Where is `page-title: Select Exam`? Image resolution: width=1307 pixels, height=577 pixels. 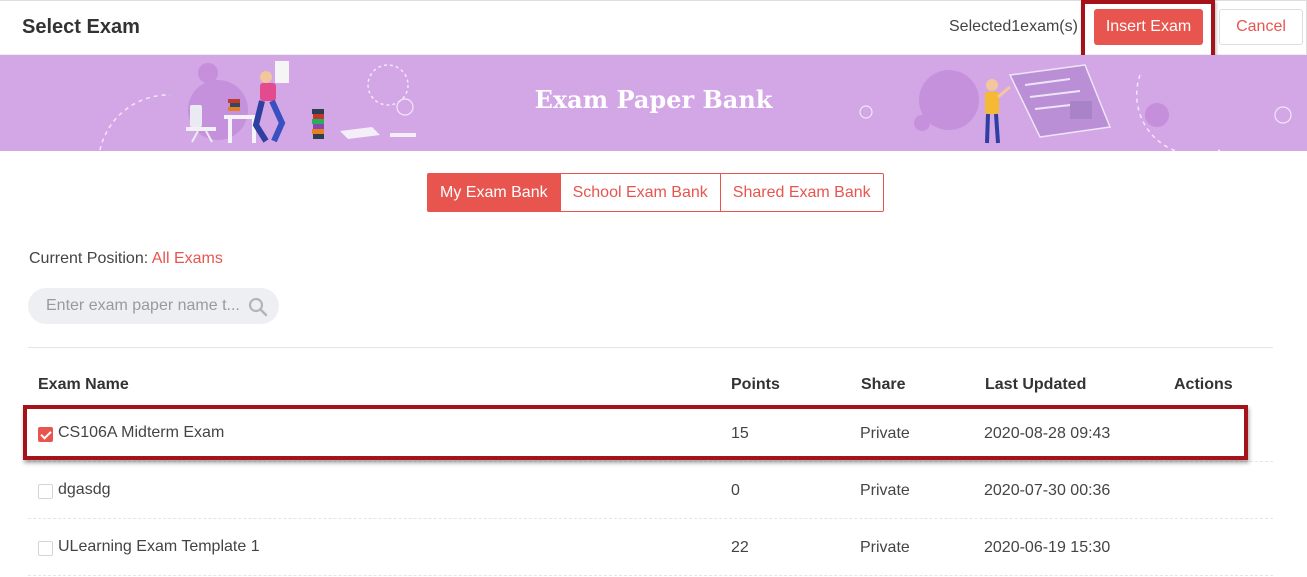 page-title: Select Exam is located at coordinates (81, 27).